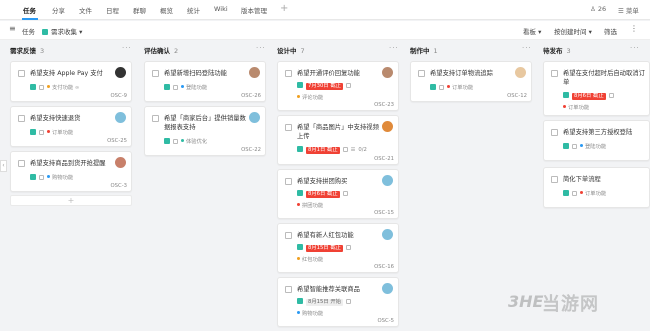 The width and height of the screenshot is (650, 331). What do you see at coordinates (598, 132) in the screenshot?
I see `task-title: 希望支持第三方授权登陆` at bounding box center [598, 132].